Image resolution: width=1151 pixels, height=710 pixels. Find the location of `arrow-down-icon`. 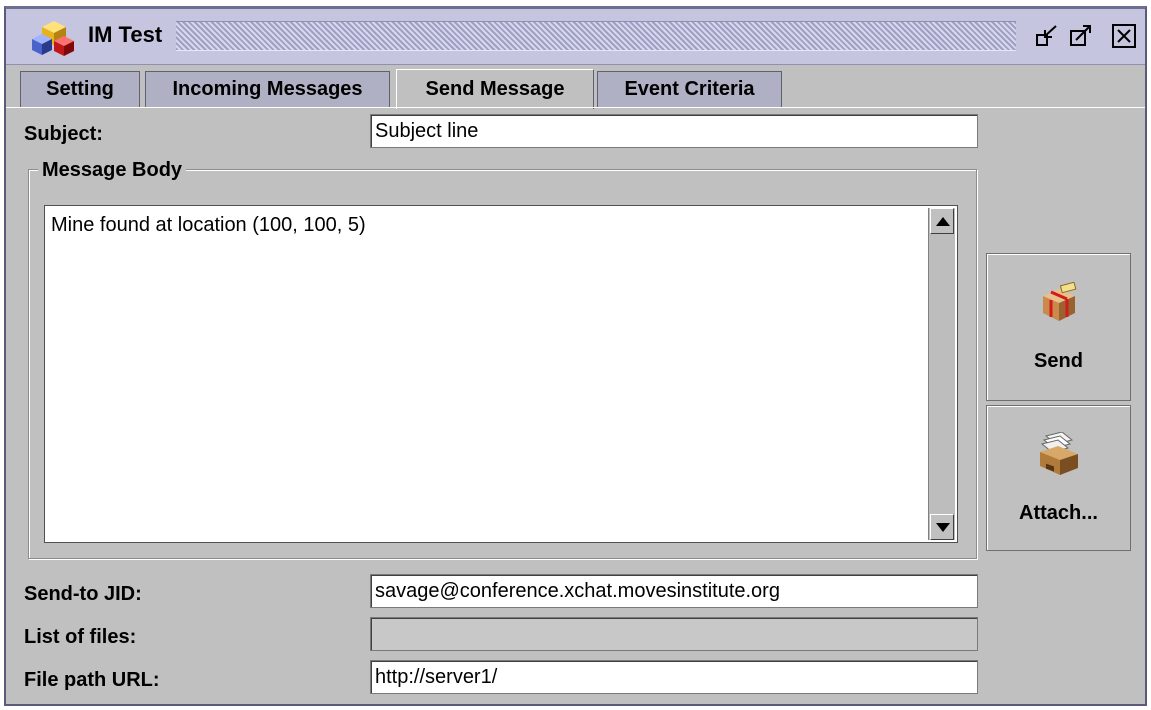

arrow-down-icon is located at coordinates (943, 527).